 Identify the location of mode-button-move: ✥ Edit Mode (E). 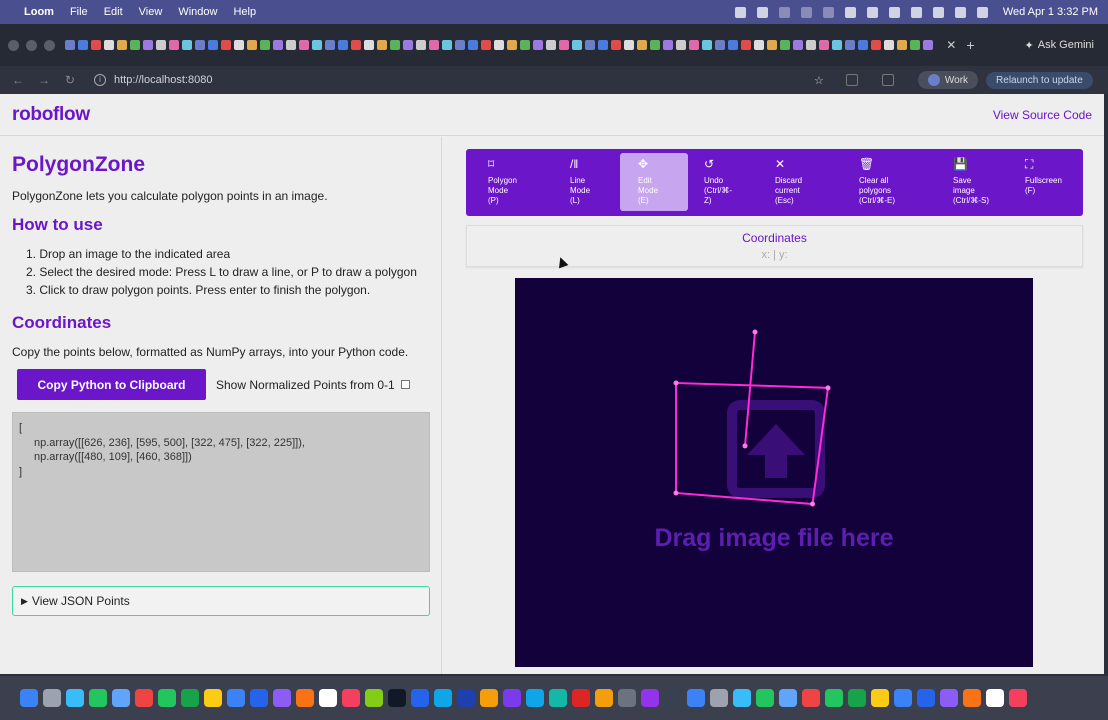
(654, 182).